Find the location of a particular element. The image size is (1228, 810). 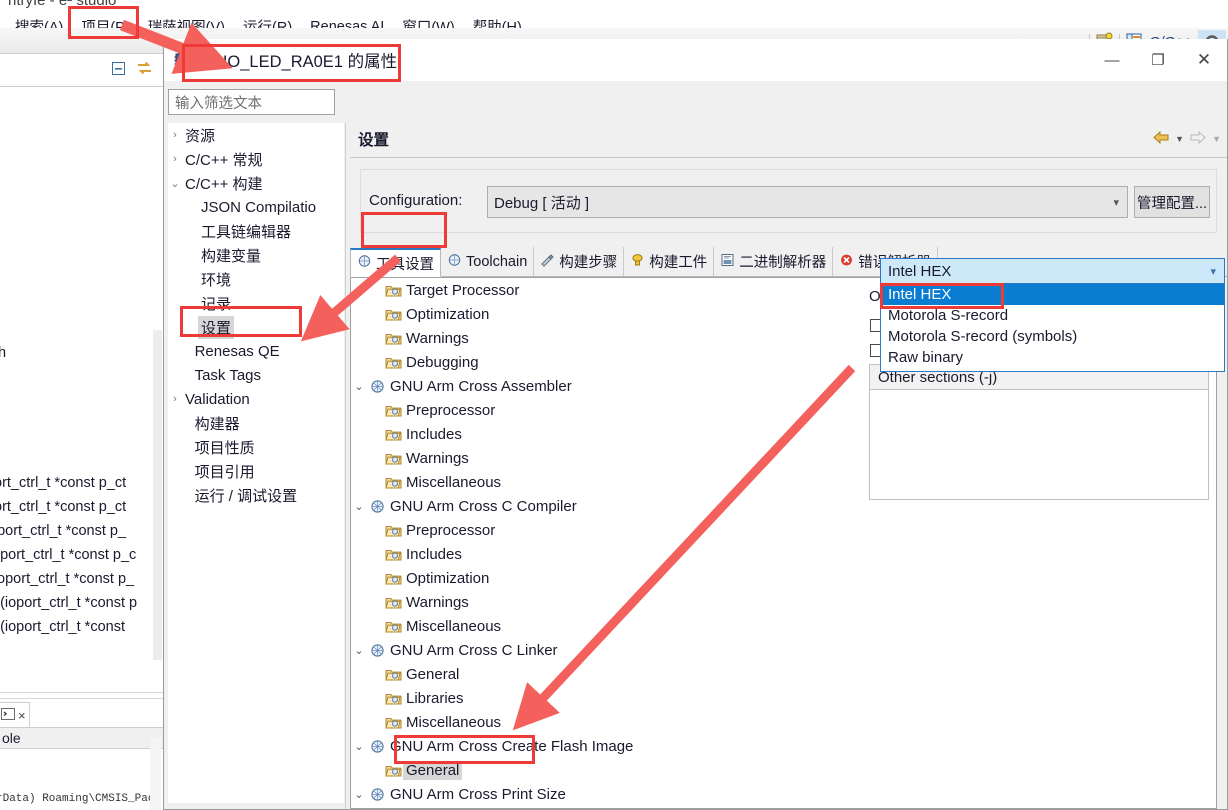

nav-tree-item: 记录 is located at coordinates (256, 303).